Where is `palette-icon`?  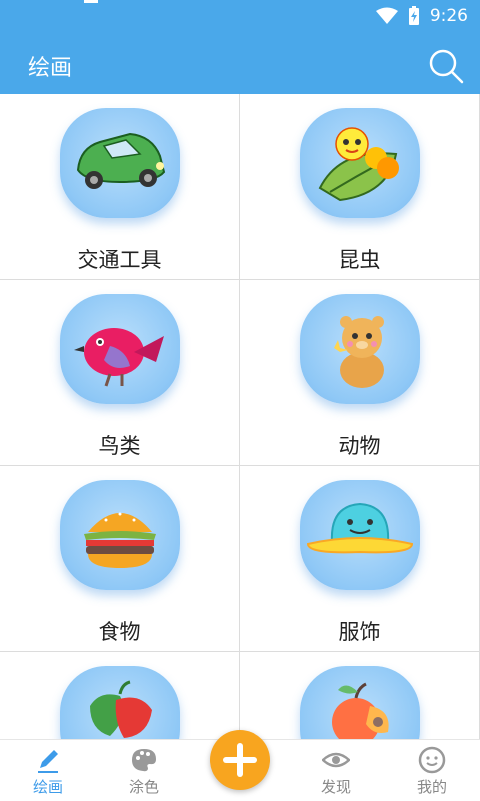
palette-icon is located at coordinates (144, 760).